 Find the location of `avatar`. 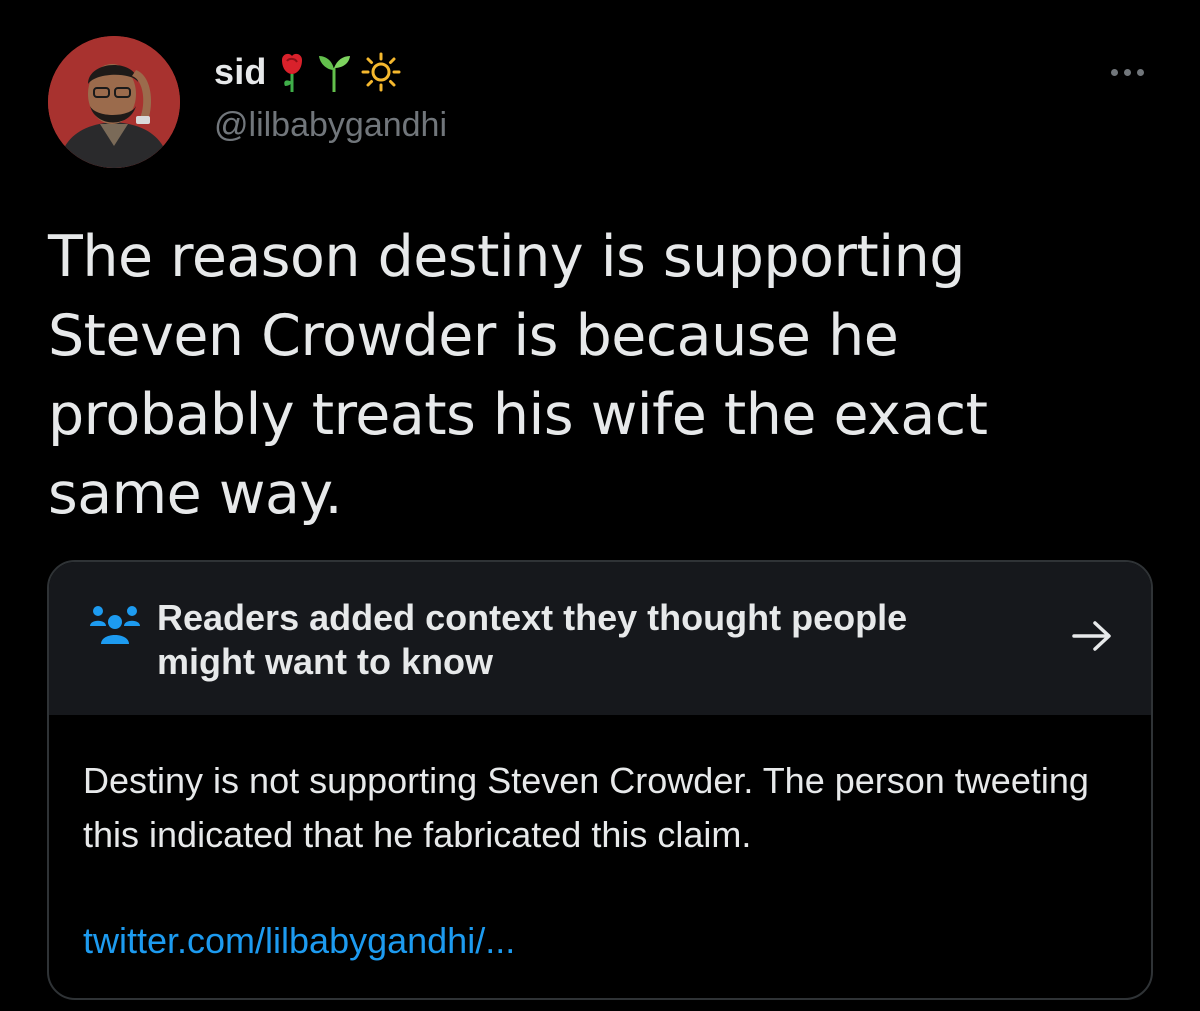

avatar is located at coordinates (114, 102).